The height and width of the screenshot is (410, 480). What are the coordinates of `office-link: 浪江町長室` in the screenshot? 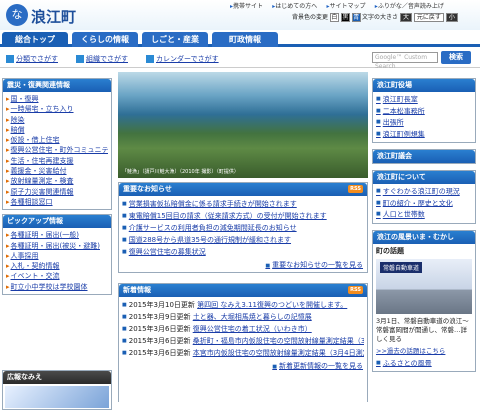 It's located at (424, 100).